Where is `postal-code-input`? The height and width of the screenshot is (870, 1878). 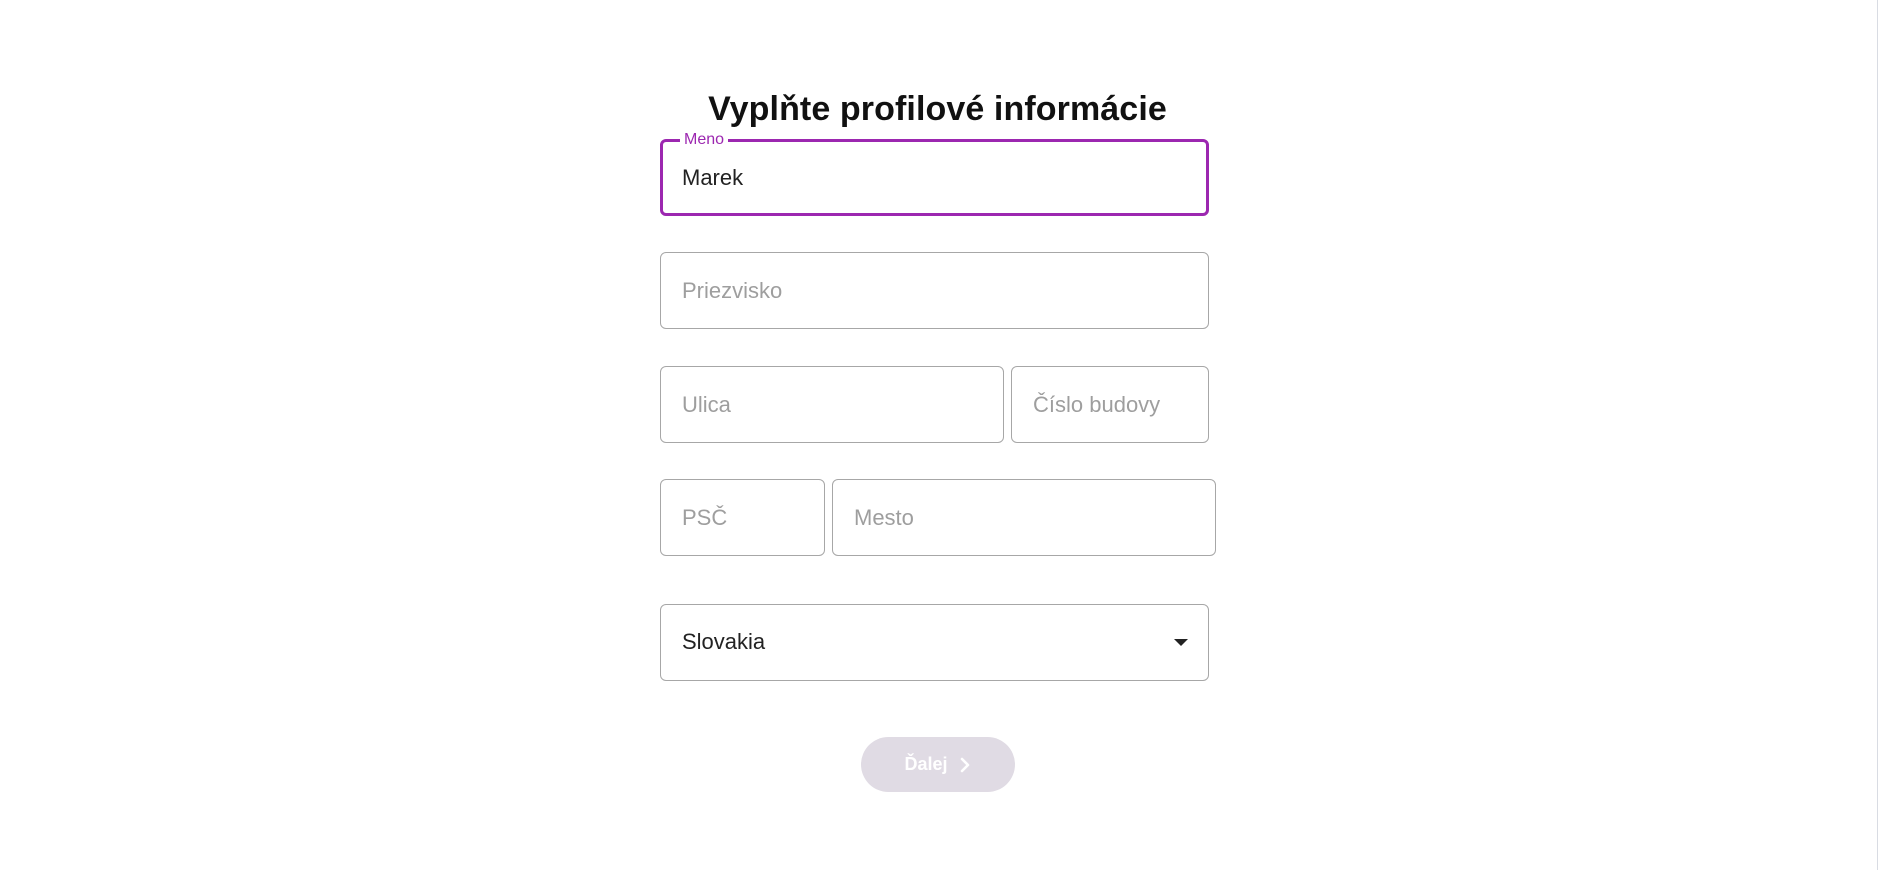 postal-code-input is located at coordinates (742, 517).